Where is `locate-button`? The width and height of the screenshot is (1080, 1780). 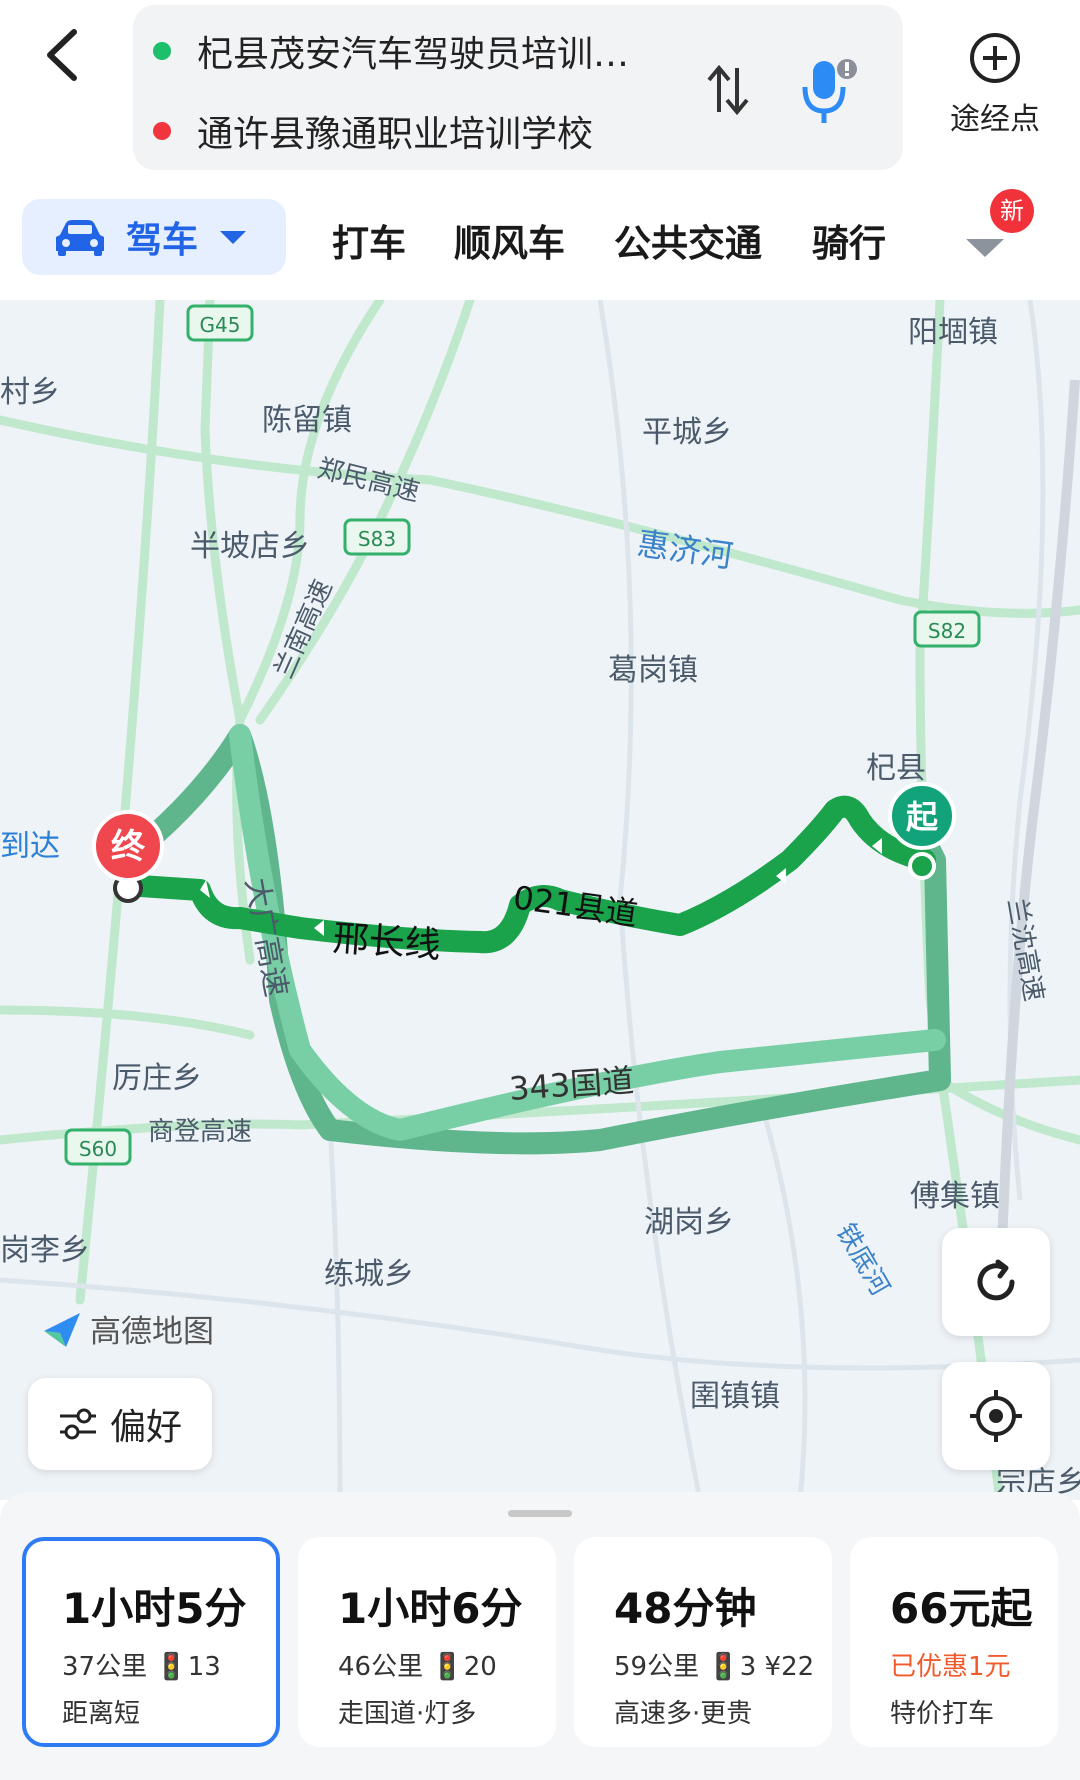
locate-button is located at coordinates (996, 1416).